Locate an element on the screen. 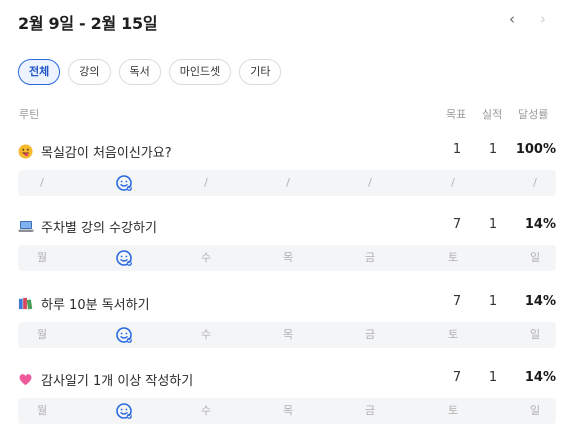  routine-name: 목실감이 처음이신가요? is located at coordinates (106, 153).